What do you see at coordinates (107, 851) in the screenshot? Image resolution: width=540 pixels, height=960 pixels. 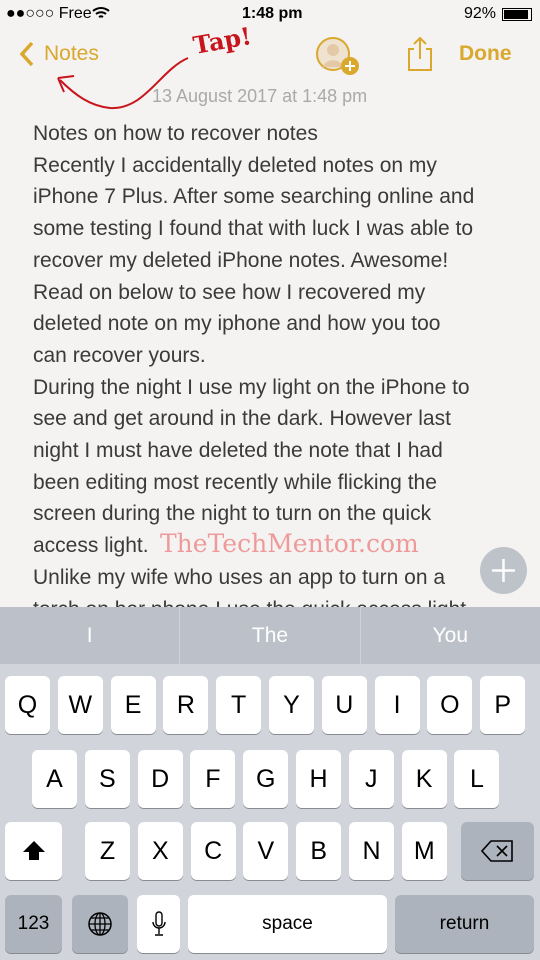 I see `key-z: Z` at bounding box center [107, 851].